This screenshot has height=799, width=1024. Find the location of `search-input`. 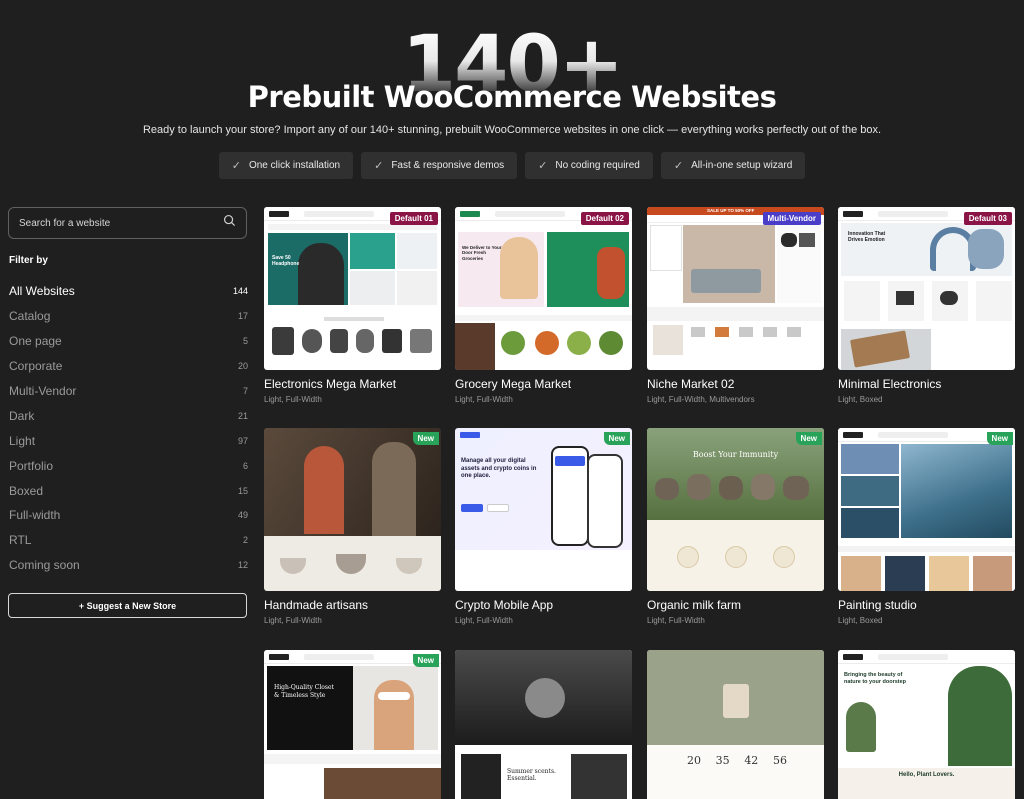

search-input is located at coordinates (109, 223).